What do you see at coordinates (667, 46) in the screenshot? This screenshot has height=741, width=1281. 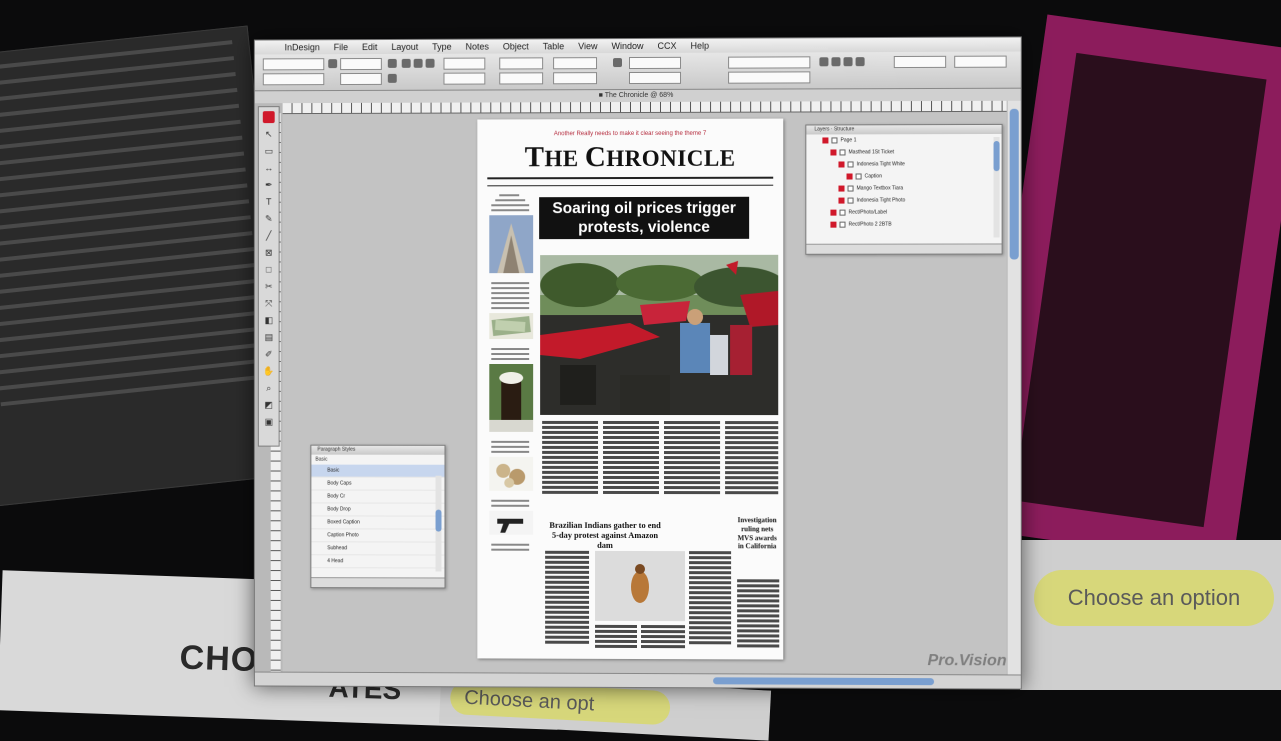 I see `menu-item-ccx: CCX` at bounding box center [667, 46].